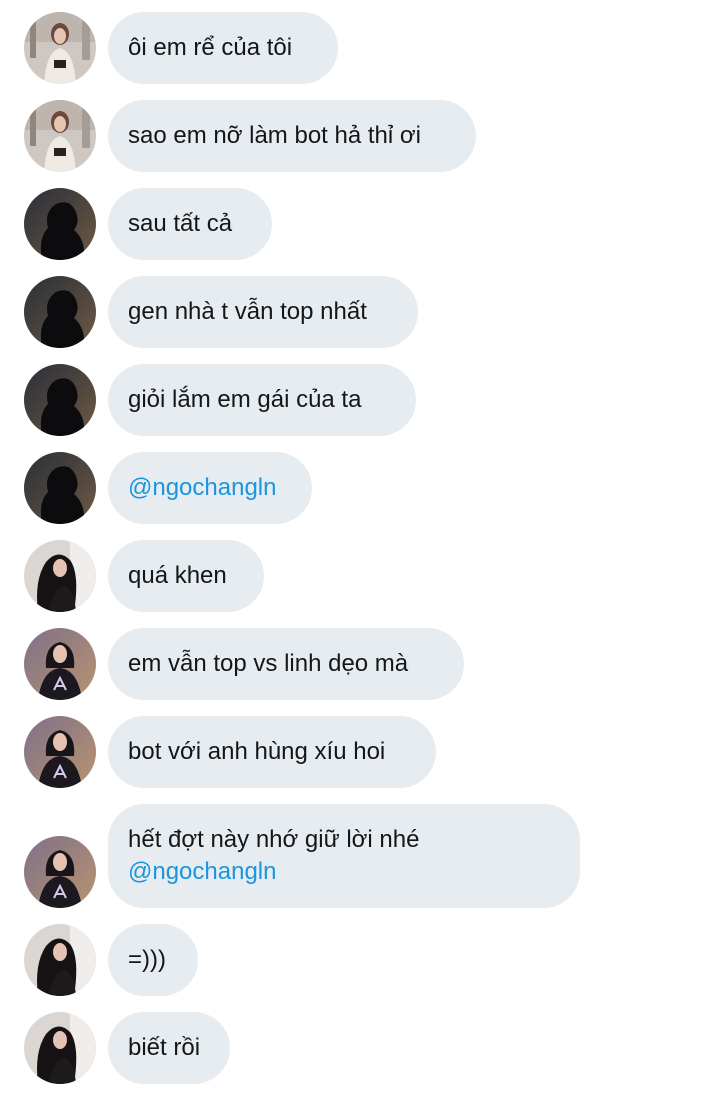  Describe the element at coordinates (164, 1047) in the screenshot. I see `message-text: biết rồi` at that location.